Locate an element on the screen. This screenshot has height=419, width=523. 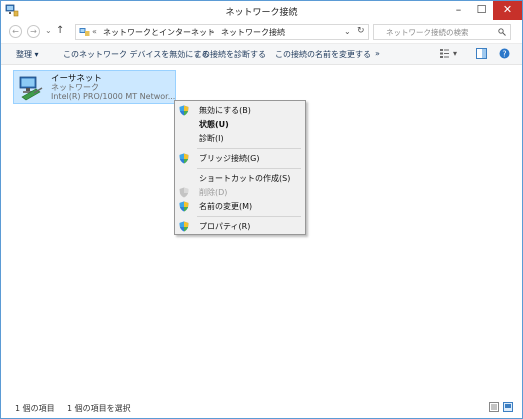
search-icon is located at coordinates (502, 32).